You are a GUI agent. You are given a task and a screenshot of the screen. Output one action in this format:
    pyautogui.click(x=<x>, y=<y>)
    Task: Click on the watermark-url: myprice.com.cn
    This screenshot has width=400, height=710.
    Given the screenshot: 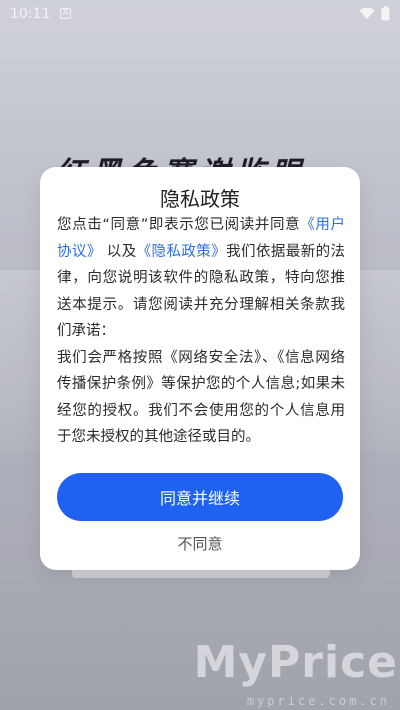 What is the action you would take?
    pyautogui.click(x=318, y=701)
    